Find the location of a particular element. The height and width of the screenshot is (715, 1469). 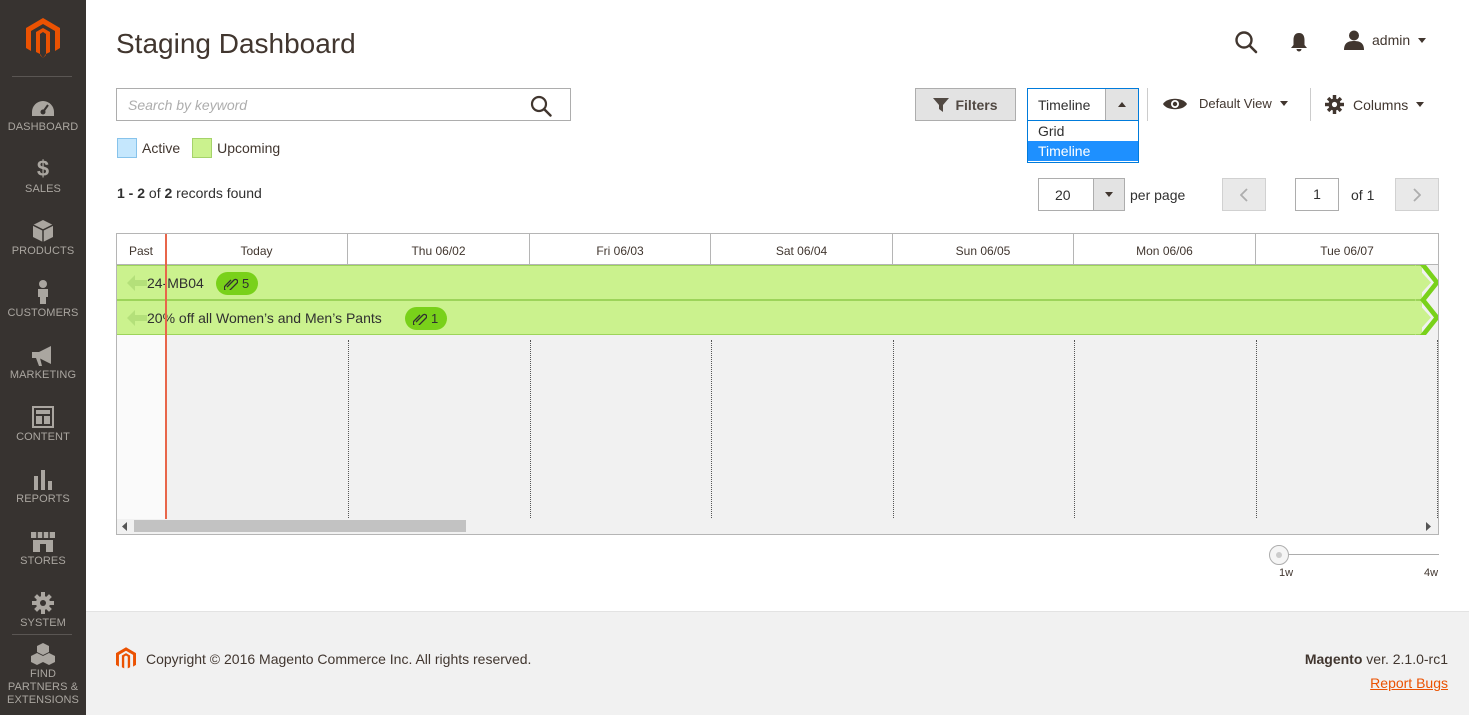

records-range: 1 - 2 is located at coordinates (131, 193).